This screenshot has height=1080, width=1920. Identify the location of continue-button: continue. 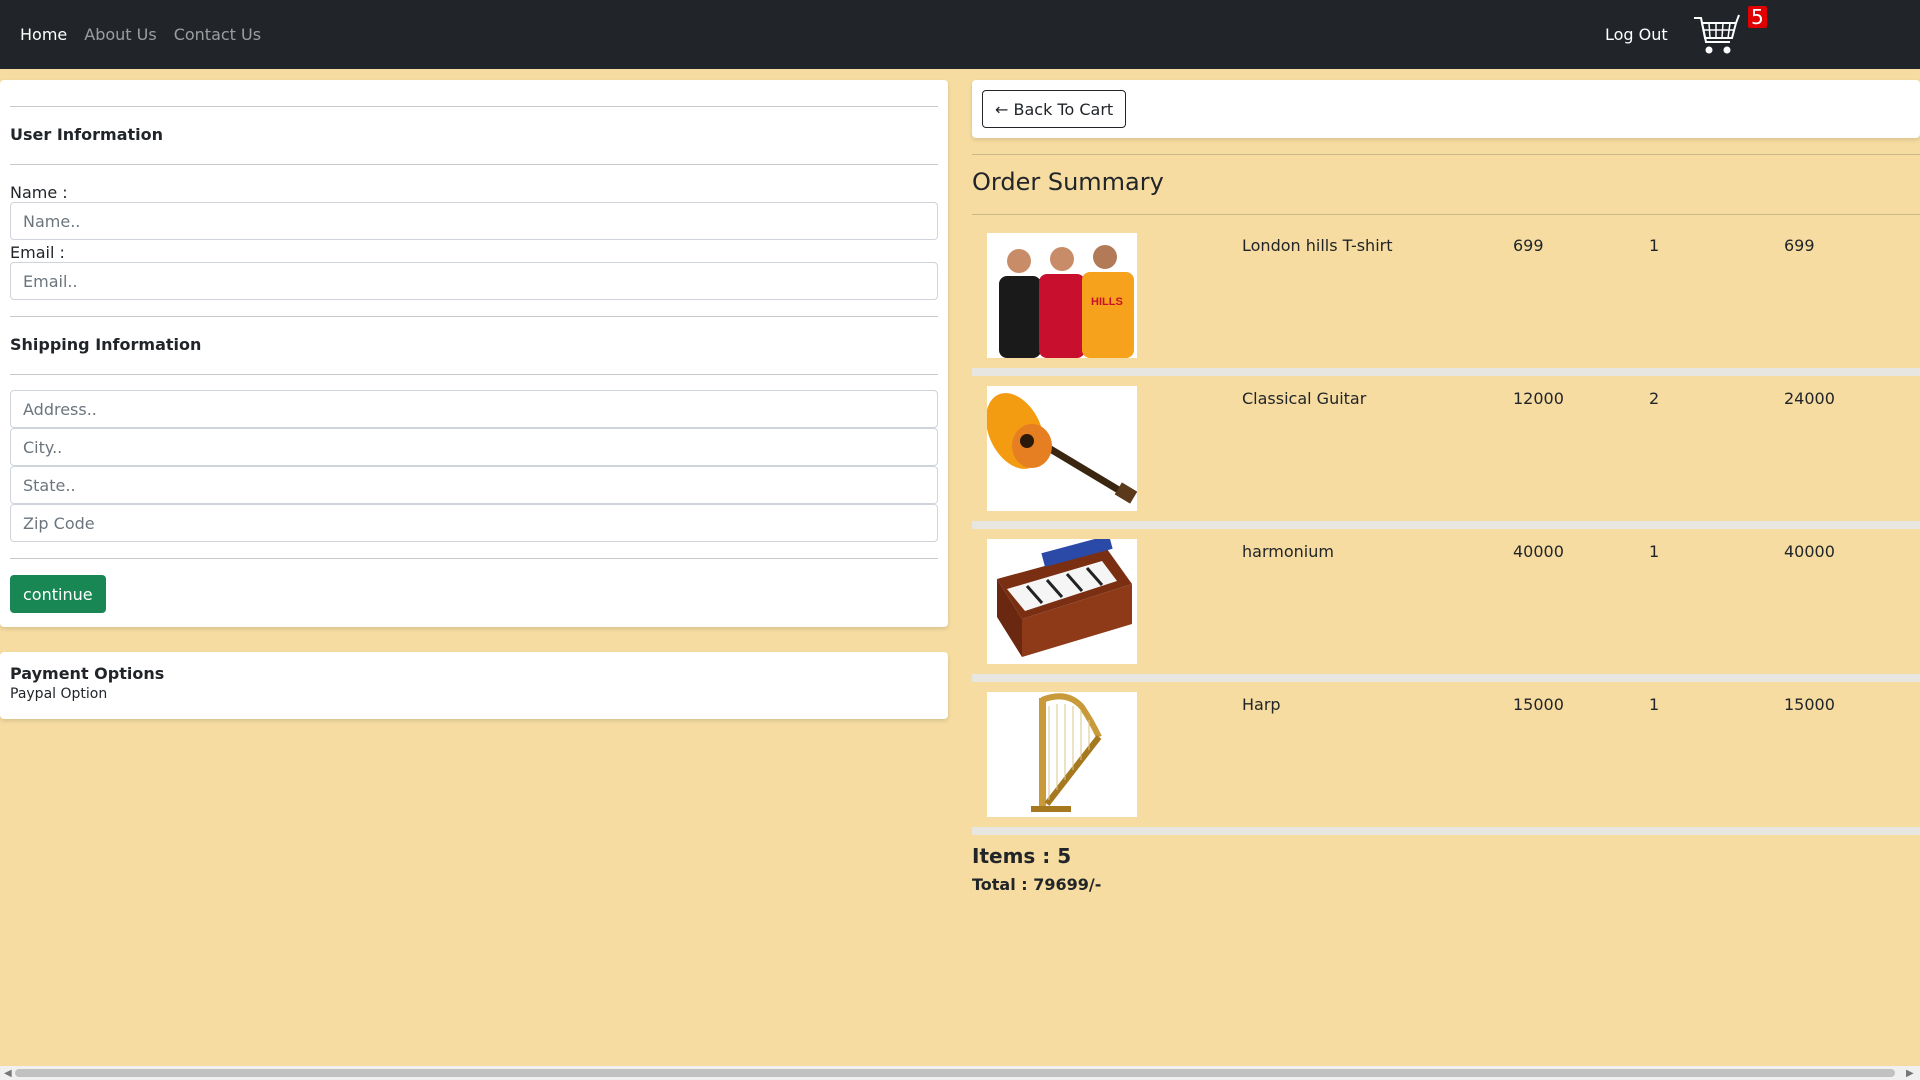
(58, 594).